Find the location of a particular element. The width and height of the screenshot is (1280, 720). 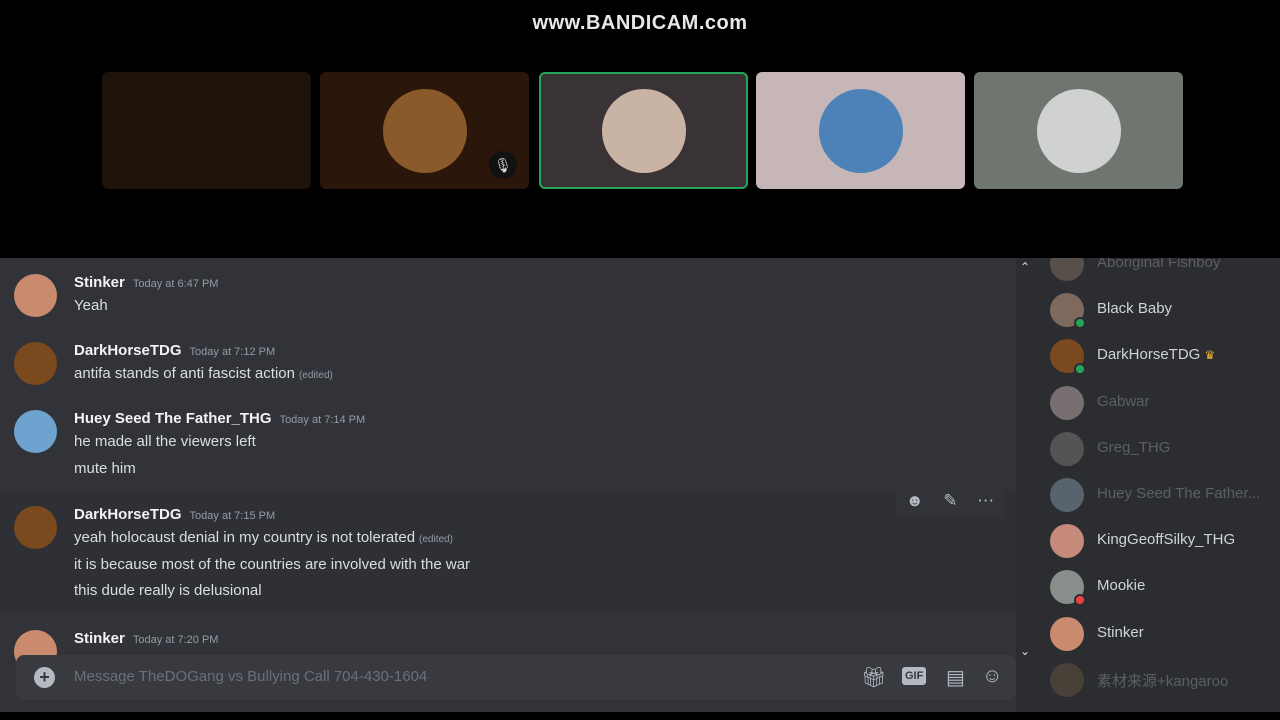

gif-button: GIF is located at coordinates (914, 676).